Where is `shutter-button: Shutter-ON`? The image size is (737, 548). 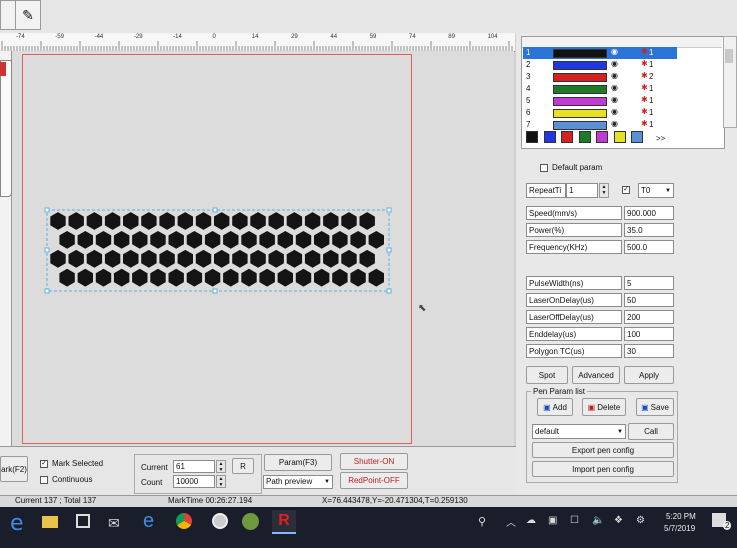
shutter-button: Shutter-ON is located at coordinates (374, 461).